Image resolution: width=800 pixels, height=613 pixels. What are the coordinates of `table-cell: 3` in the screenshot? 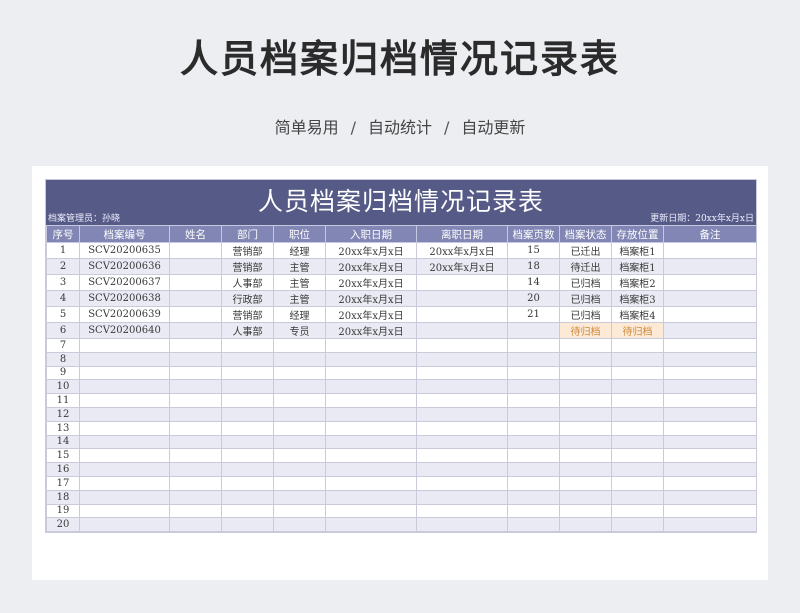 It's located at (63, 282).